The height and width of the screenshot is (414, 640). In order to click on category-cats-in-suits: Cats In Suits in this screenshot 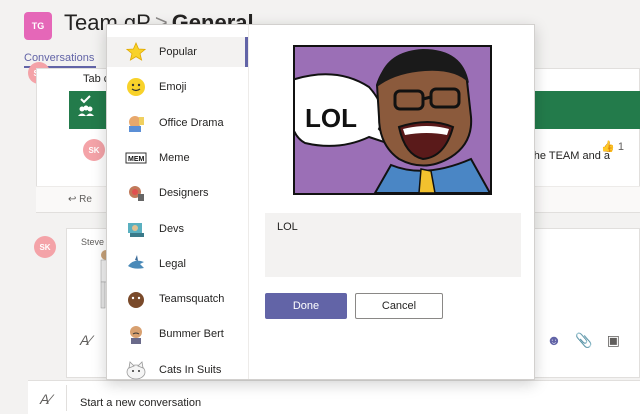, I will do `click(177, 370)`.